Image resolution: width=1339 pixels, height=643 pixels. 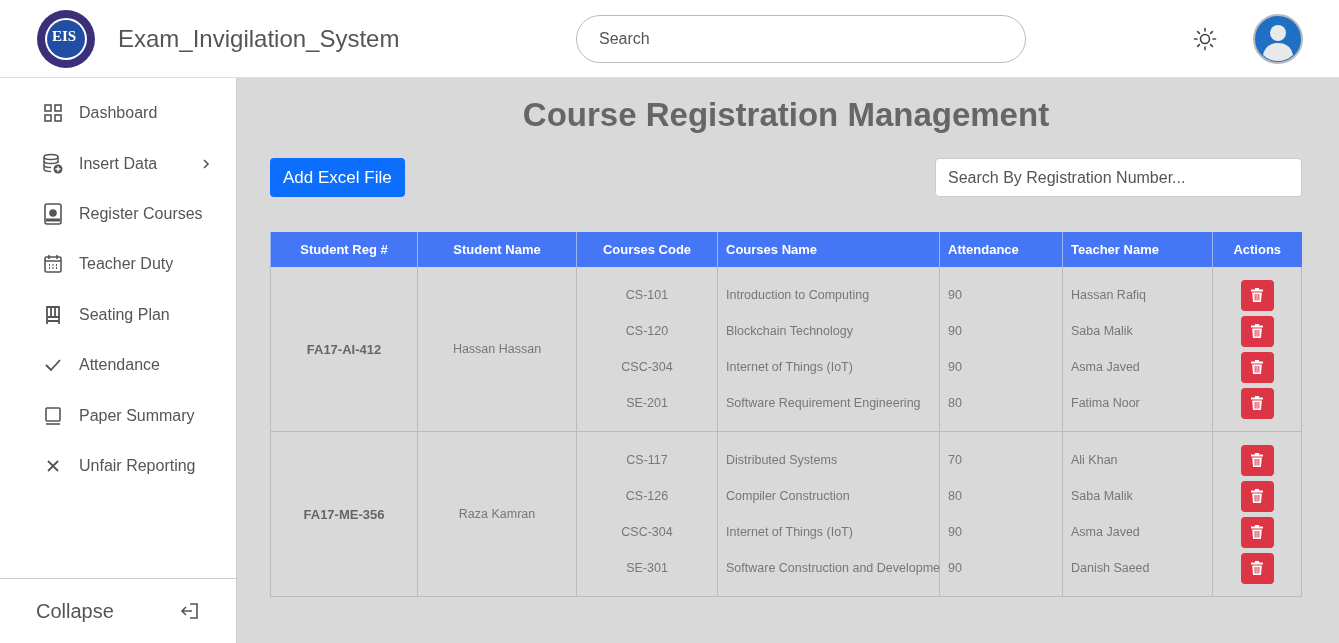 I want to click on sidebar-item: Dashboard, so click(x=118, y=113).